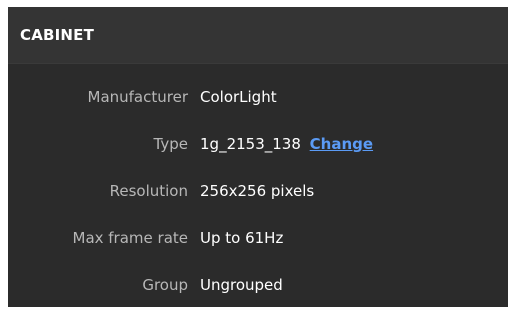 This screenshot has width=512, height=319. What do you see at coordinates (258, 107) in the screenshot?
I see `property-row-manufacturer: Manufacturer ColorLight` at bounding box center [258, 107].